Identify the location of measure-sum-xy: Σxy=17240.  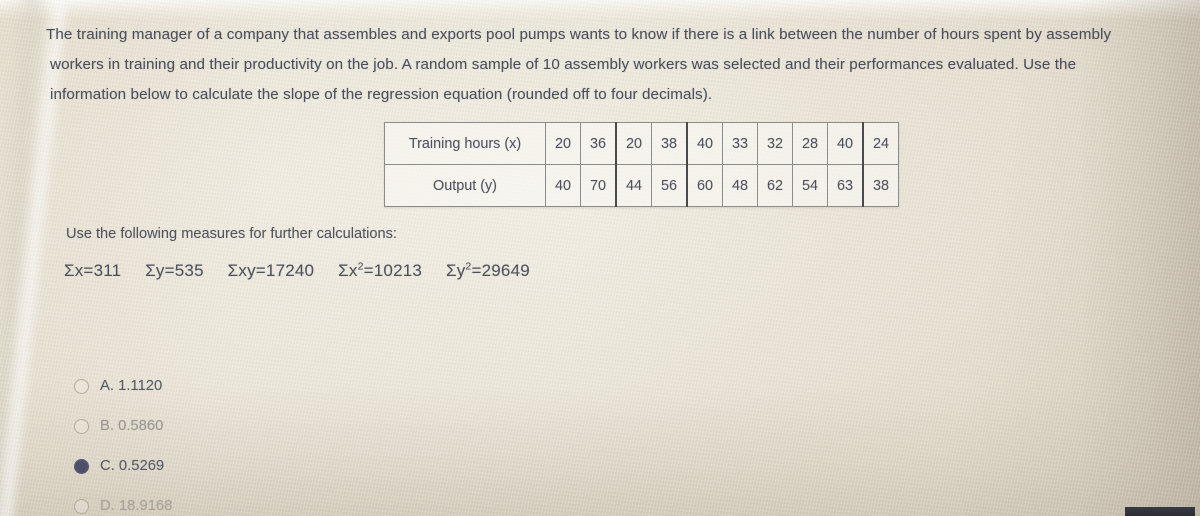
(271, 270).